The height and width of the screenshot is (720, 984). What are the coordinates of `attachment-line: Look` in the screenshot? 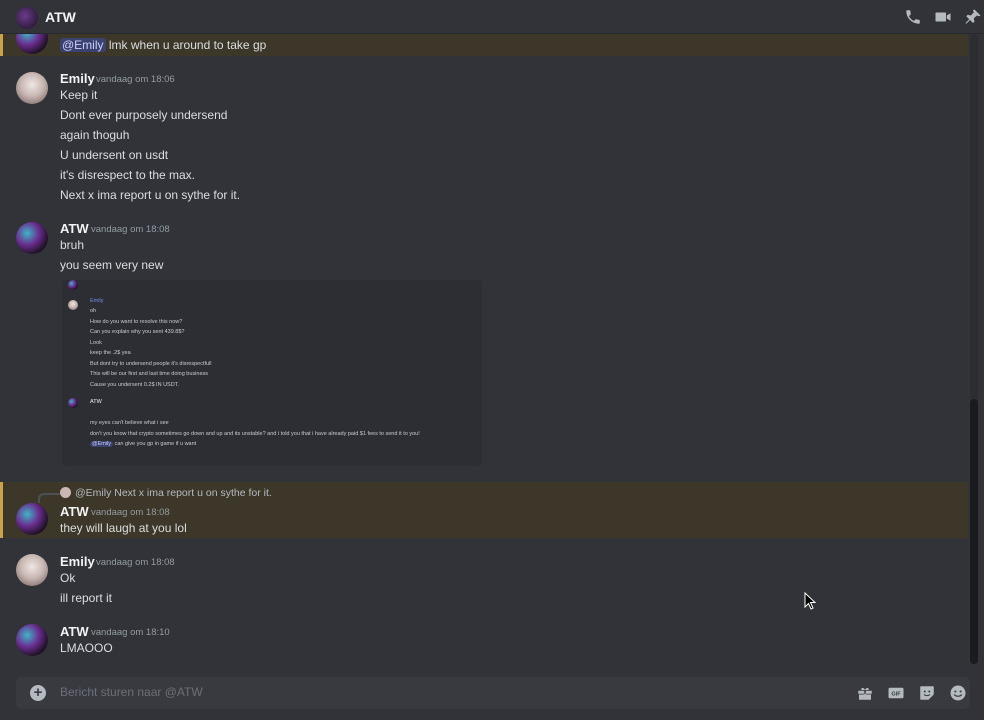 It's located at (96, 343).